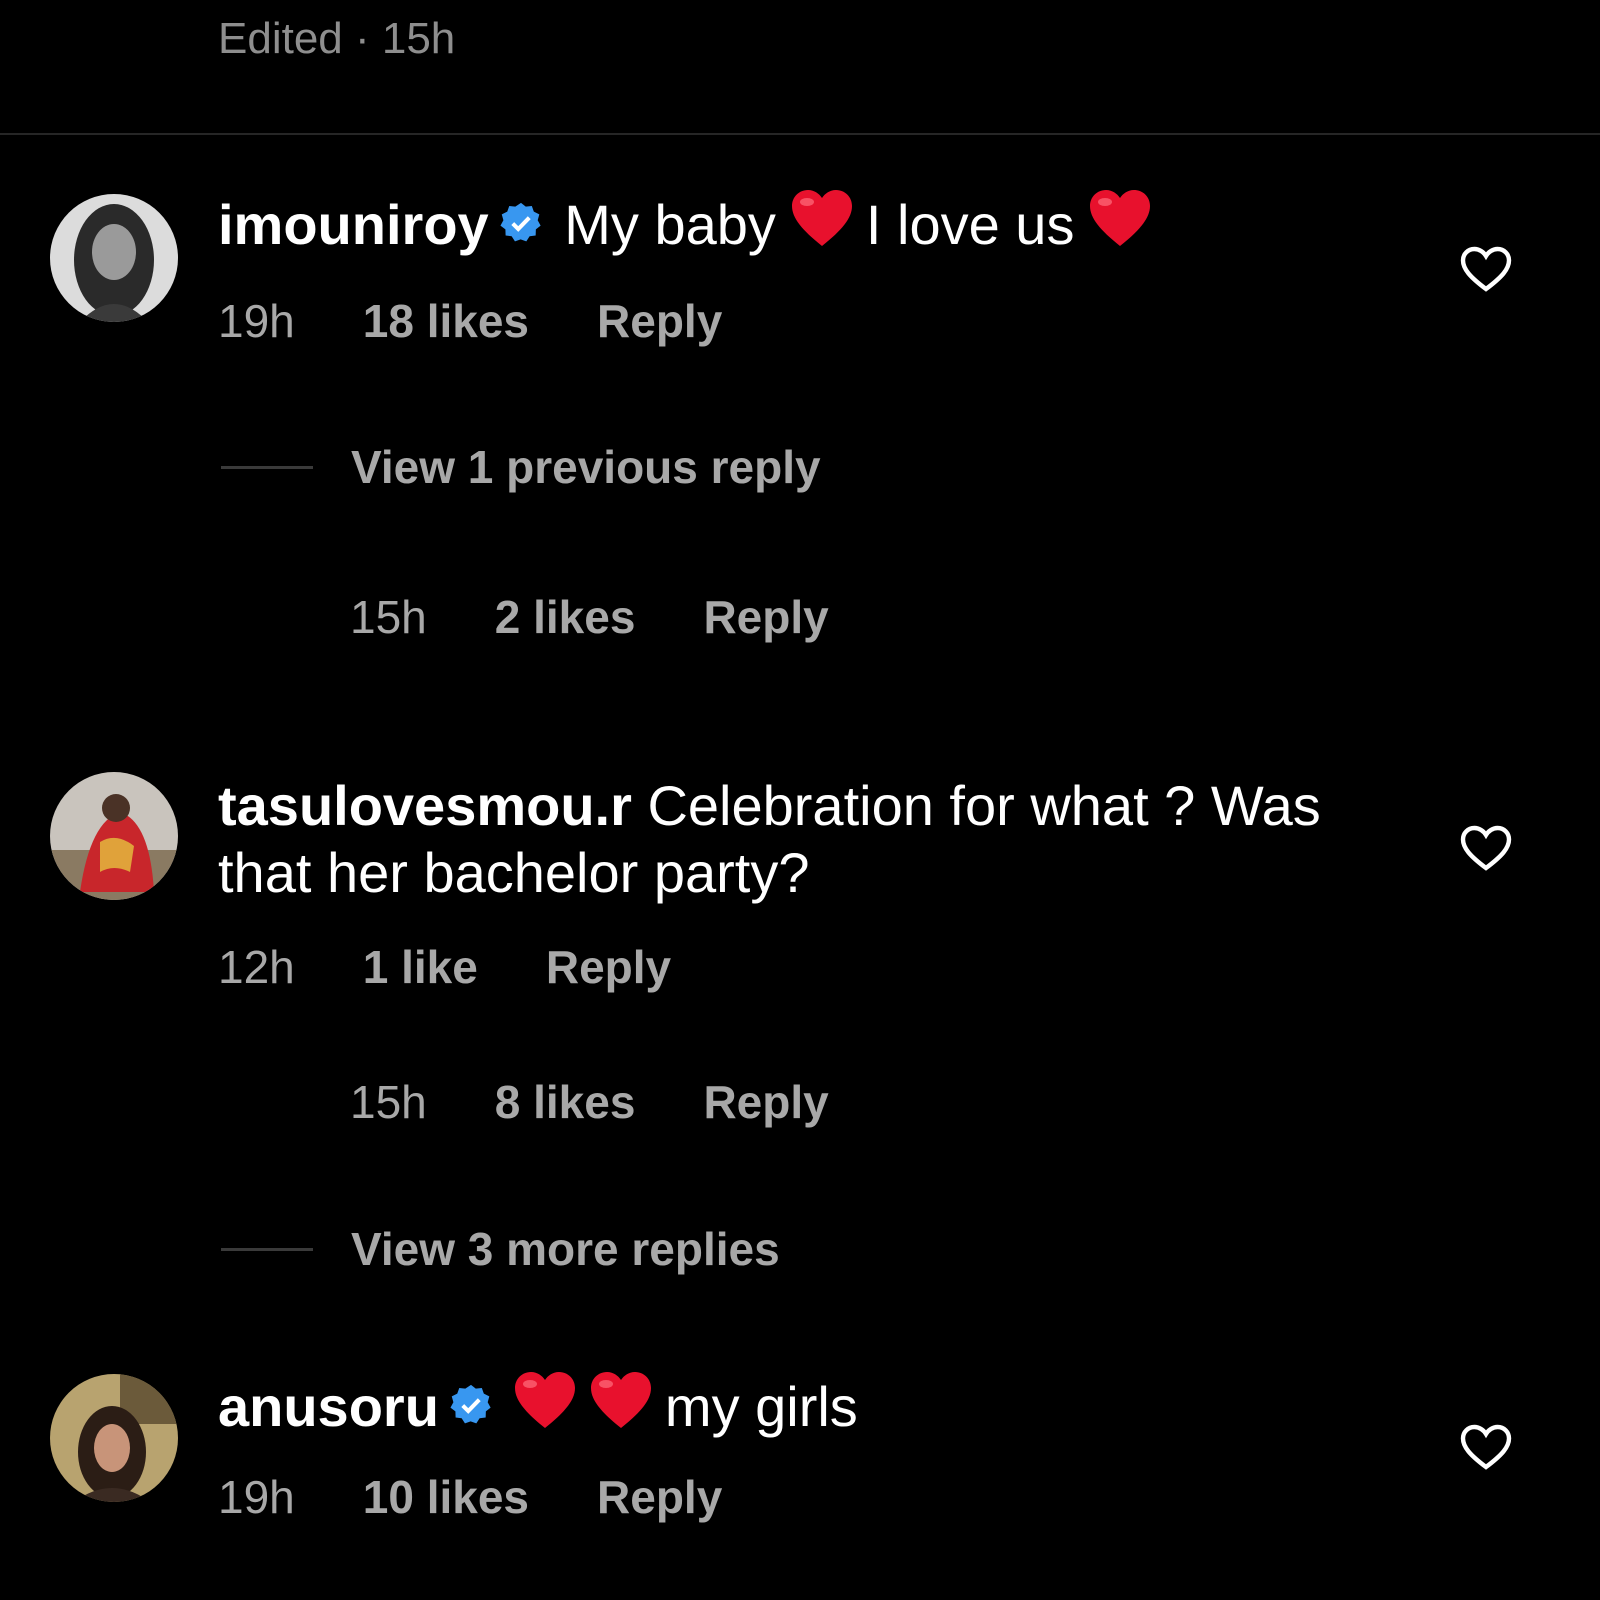 The height and width of the screenshot is (1600, 1600). I want to click on comment-username: tasulovesmou.r, so click(425, 805).